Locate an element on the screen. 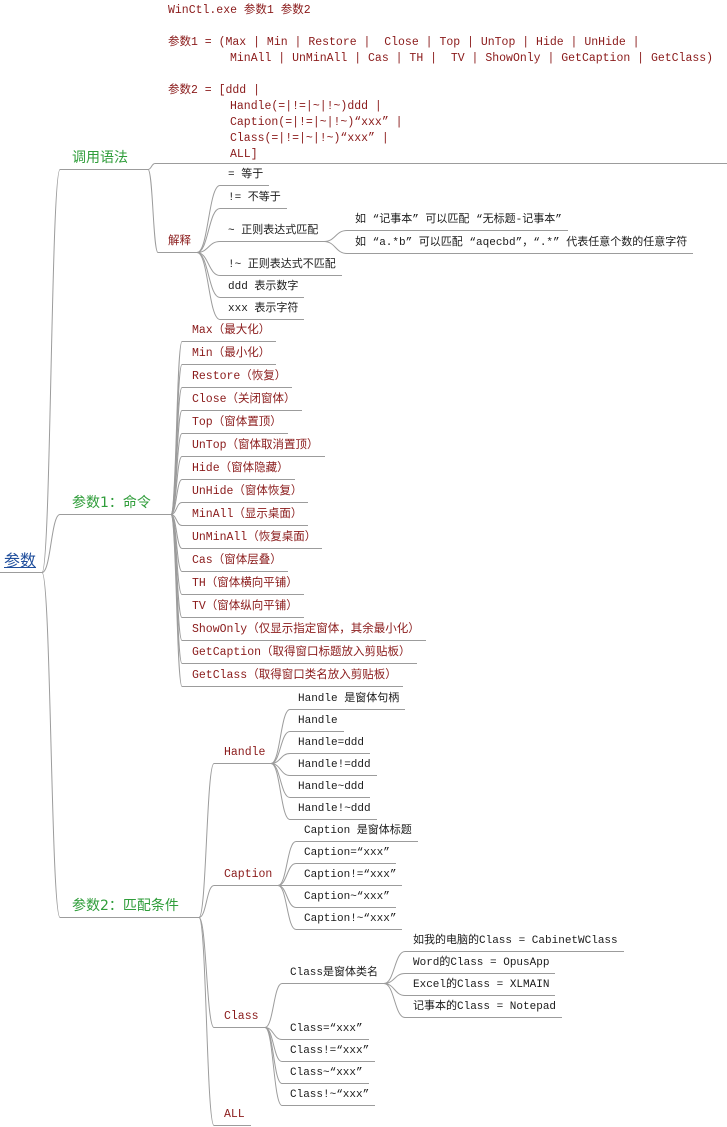  class-example: Excel的Class = XLMAIN is located at coordinates (480, 986).